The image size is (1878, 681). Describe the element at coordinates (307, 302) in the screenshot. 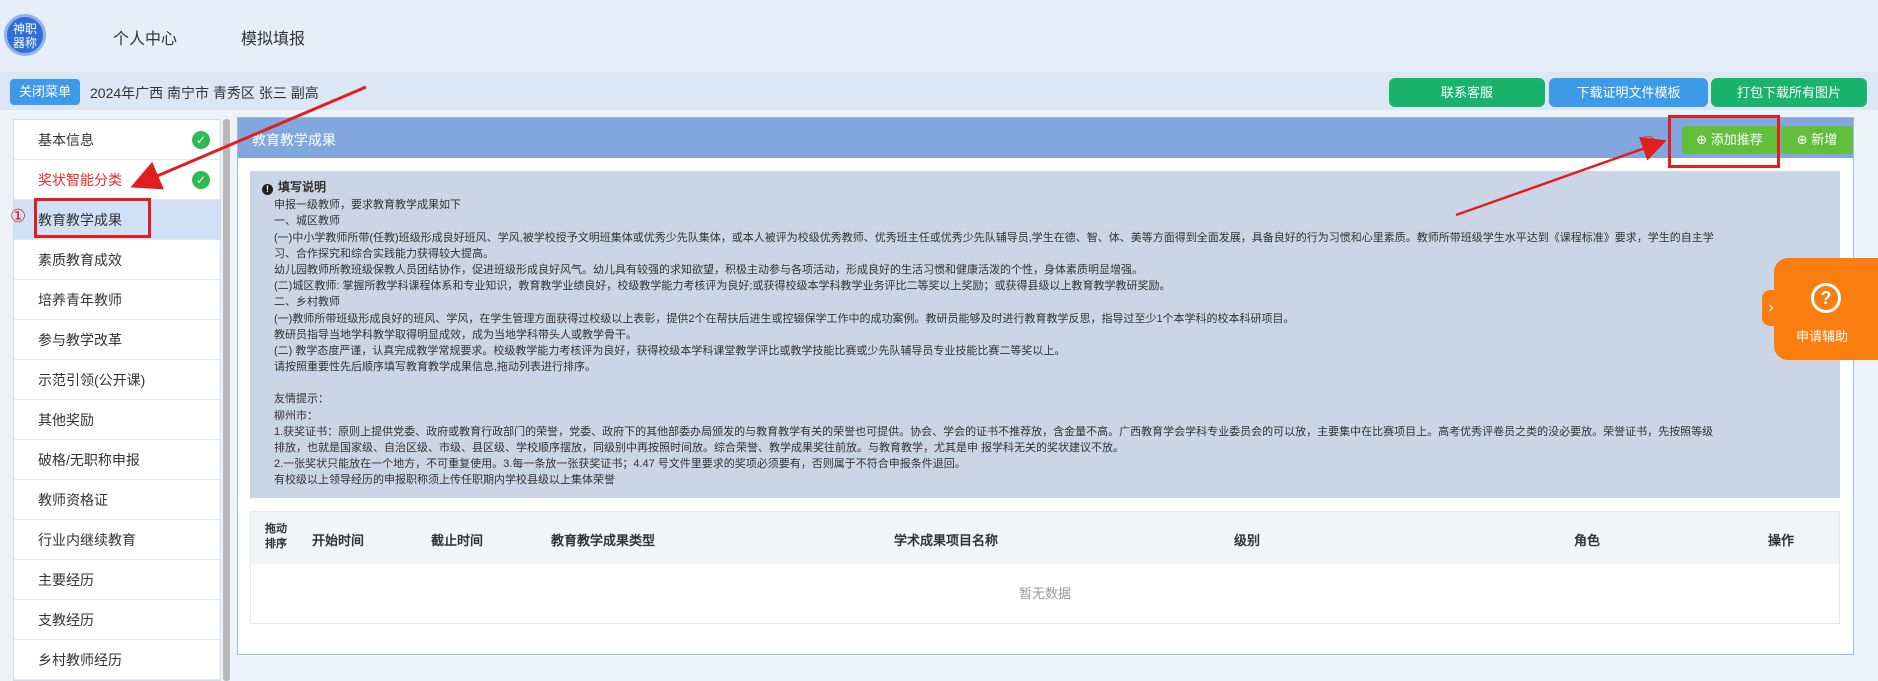

I see `instruction-line: 二、乡村教师` at that location.